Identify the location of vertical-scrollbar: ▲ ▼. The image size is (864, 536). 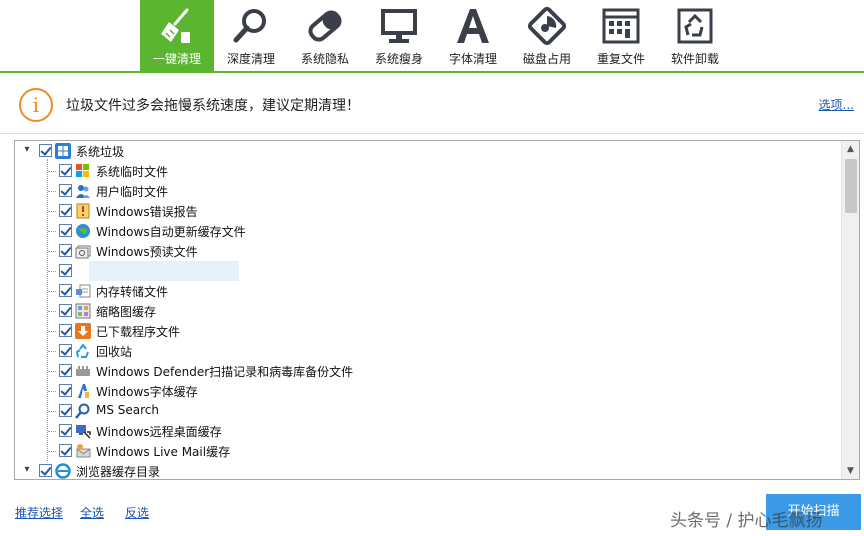
(850, 310).